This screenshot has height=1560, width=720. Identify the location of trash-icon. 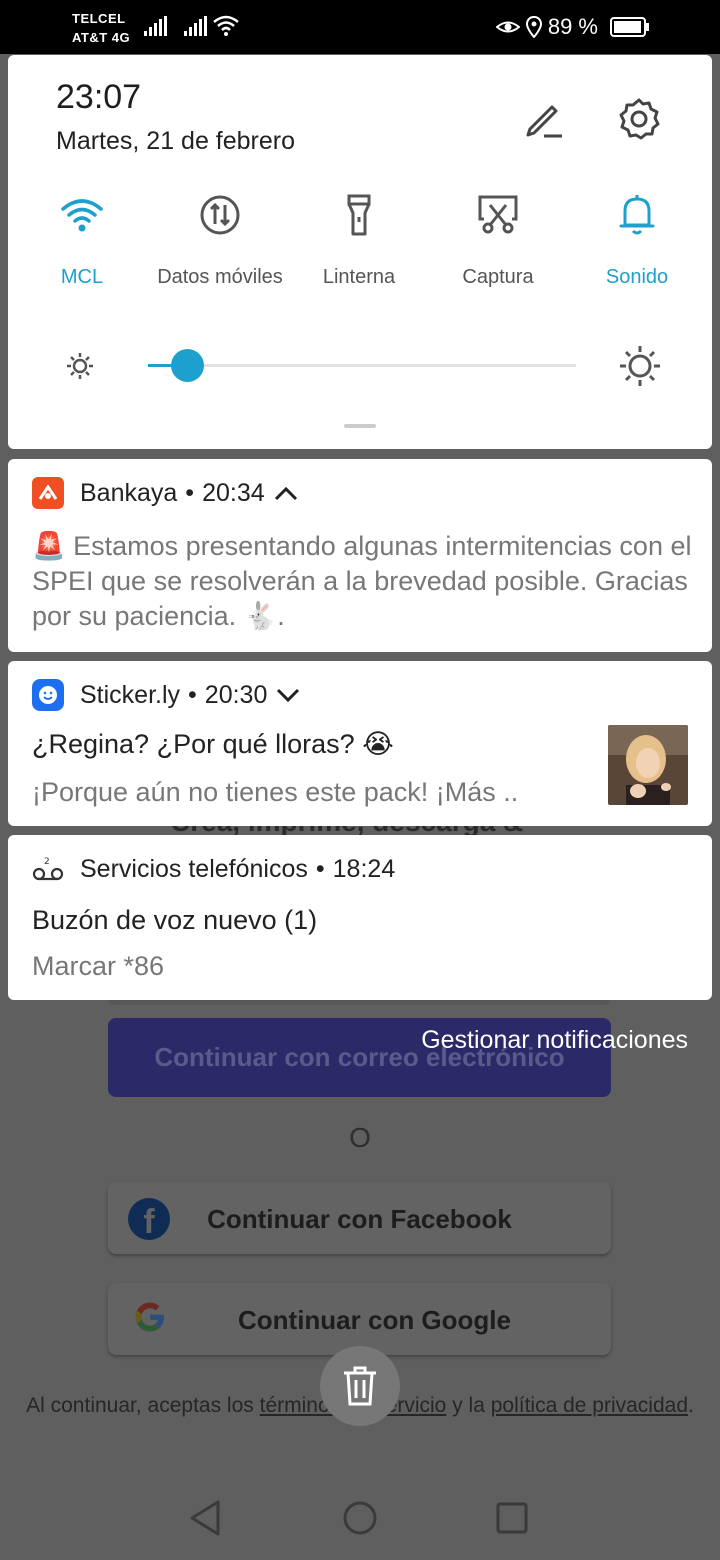
(360, 1386).